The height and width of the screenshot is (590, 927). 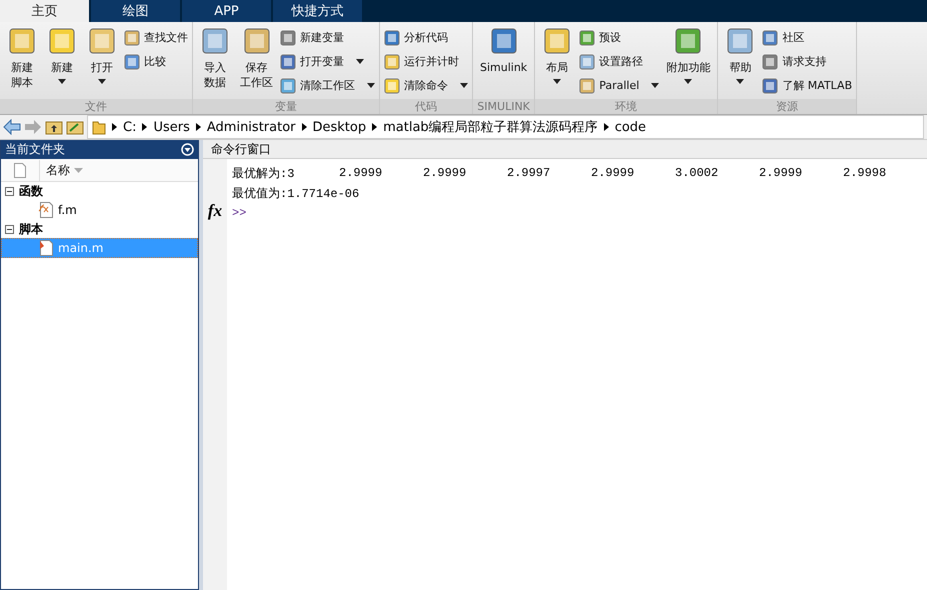 I want to click on breadcrumb-item: code, so click(x=630, y=127).